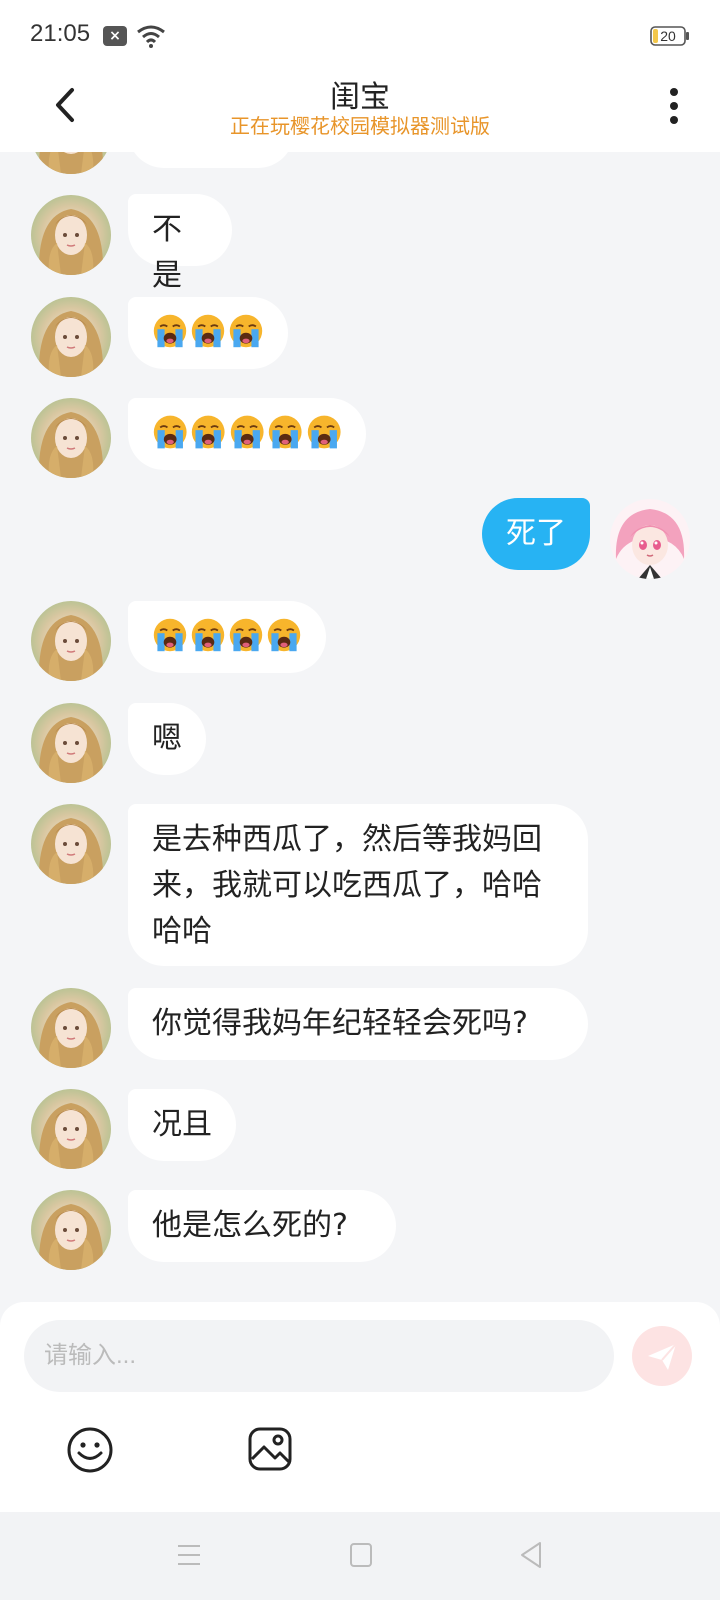 The image size is (720, 1600). I want to click on message-bubble: 是去种西瓜了，然后等我妈回 来，我就可以吃西瓜了，哈哈 哈哈, so click(358, 885).